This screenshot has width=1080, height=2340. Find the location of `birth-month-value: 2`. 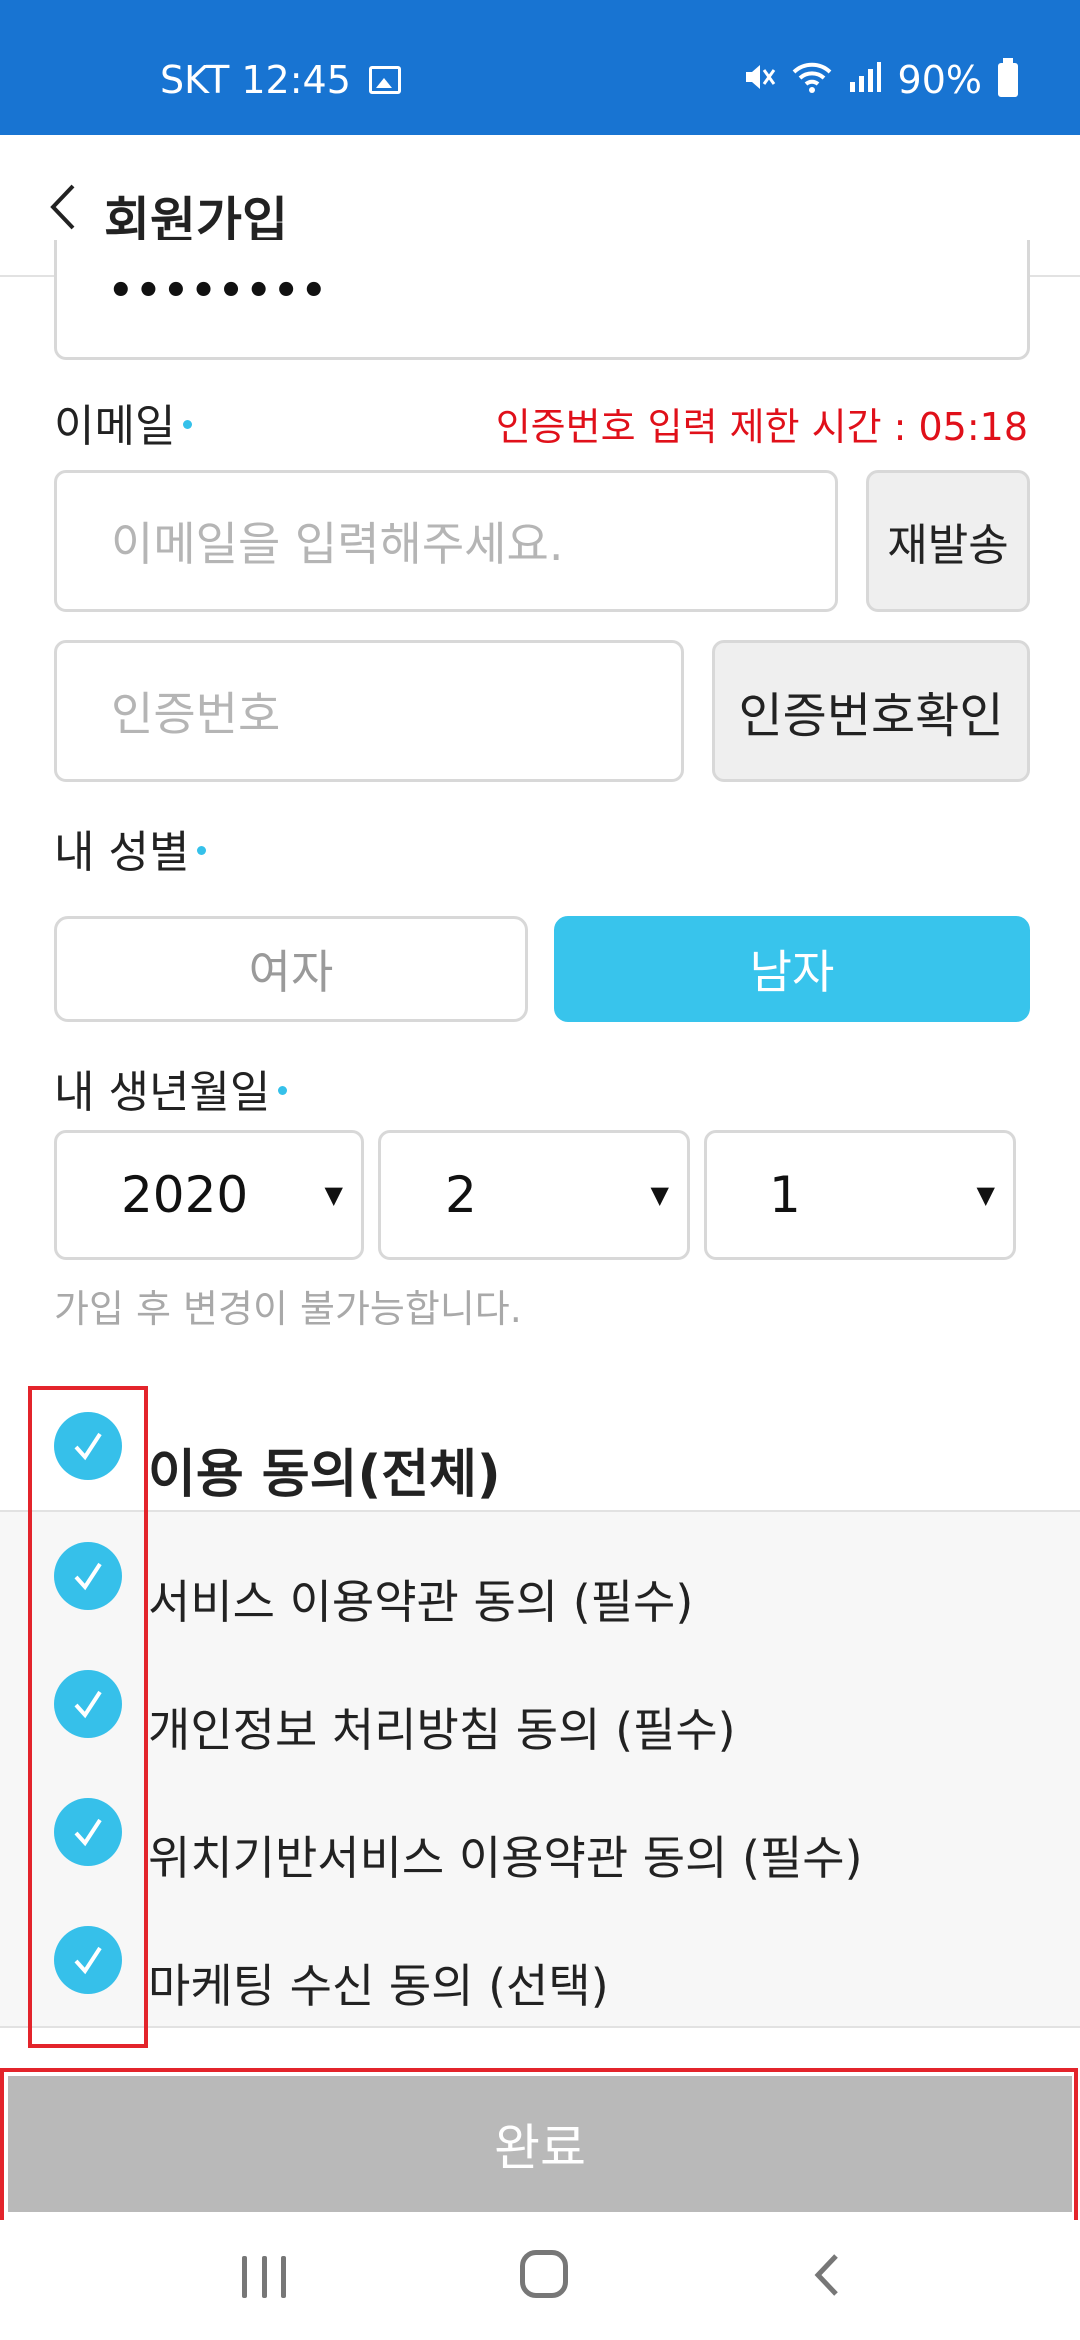

birth-month-value: 2 is located at coordinates (461, 1195).